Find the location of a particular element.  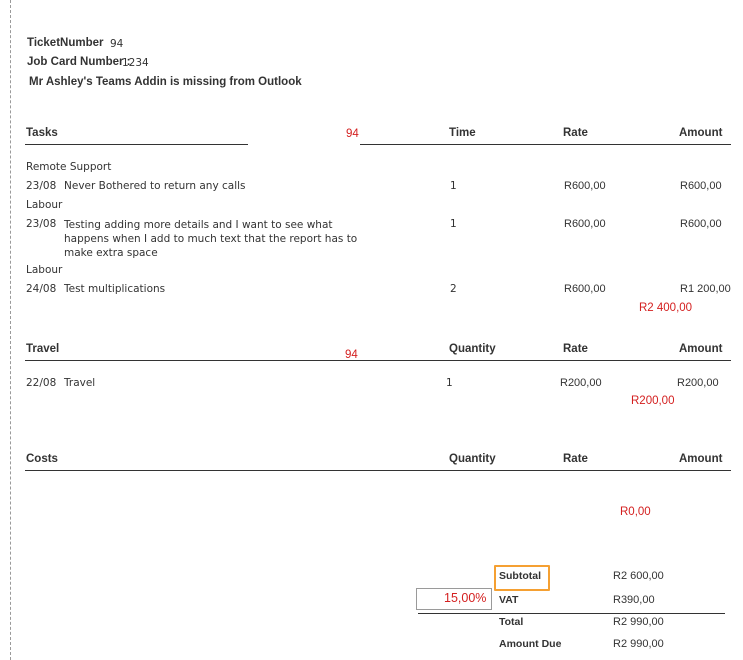

task-description: Never Bothered to return any calls is located at coordinates (155, 186).